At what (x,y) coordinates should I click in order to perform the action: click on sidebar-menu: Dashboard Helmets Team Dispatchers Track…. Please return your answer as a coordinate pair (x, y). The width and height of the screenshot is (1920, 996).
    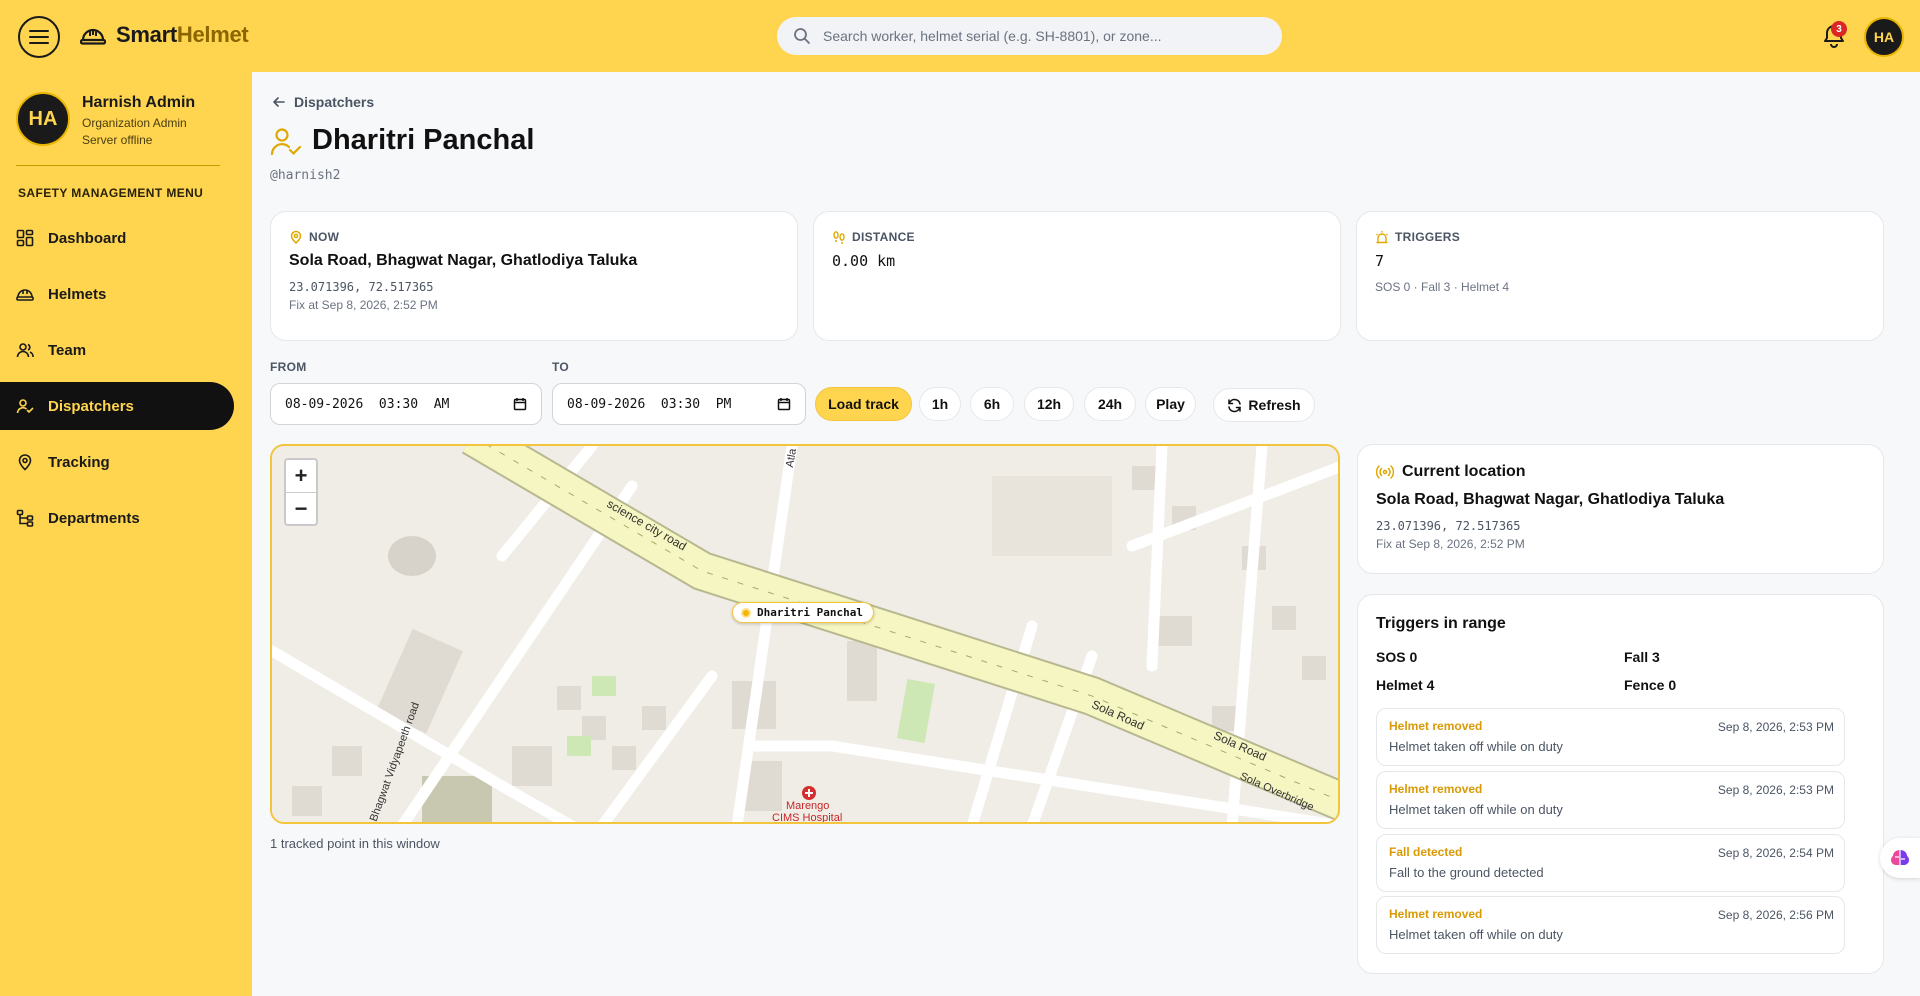
    Looking at the image, I should click on (126, 382).